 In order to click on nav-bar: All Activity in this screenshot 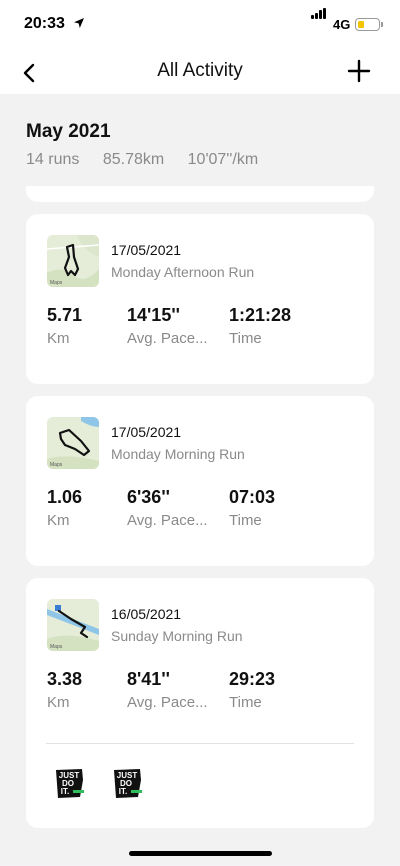, I will do `click(200, 72)`.